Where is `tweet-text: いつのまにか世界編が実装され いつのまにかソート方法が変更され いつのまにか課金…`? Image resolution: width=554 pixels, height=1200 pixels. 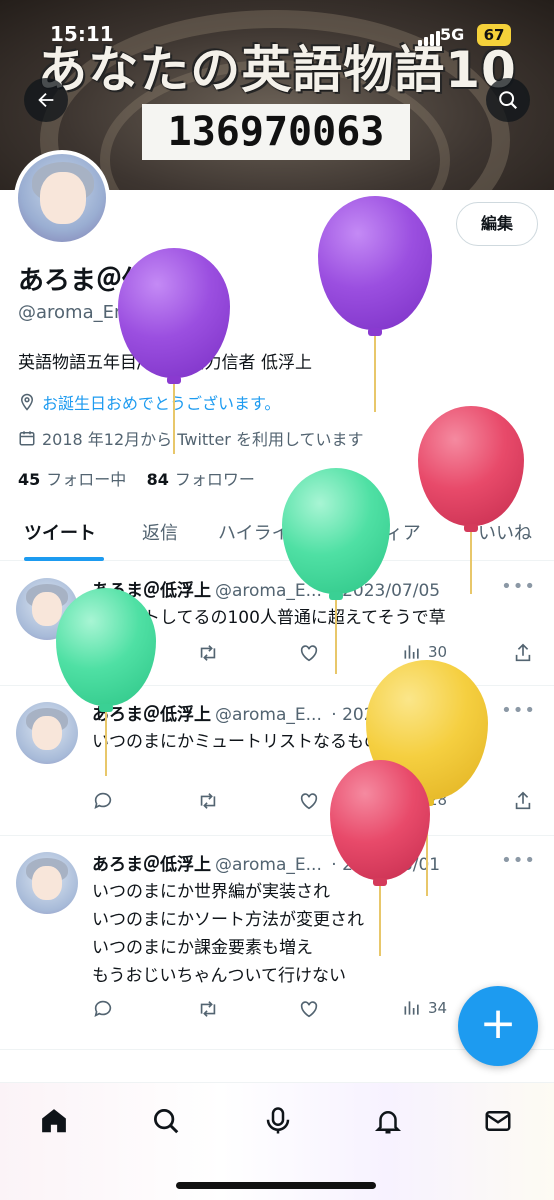 tweet-text: いつのまにか世界編が実装され いつのまにかソート方法が変更され いつのまにか課金… is located at coordinates (228, 934).